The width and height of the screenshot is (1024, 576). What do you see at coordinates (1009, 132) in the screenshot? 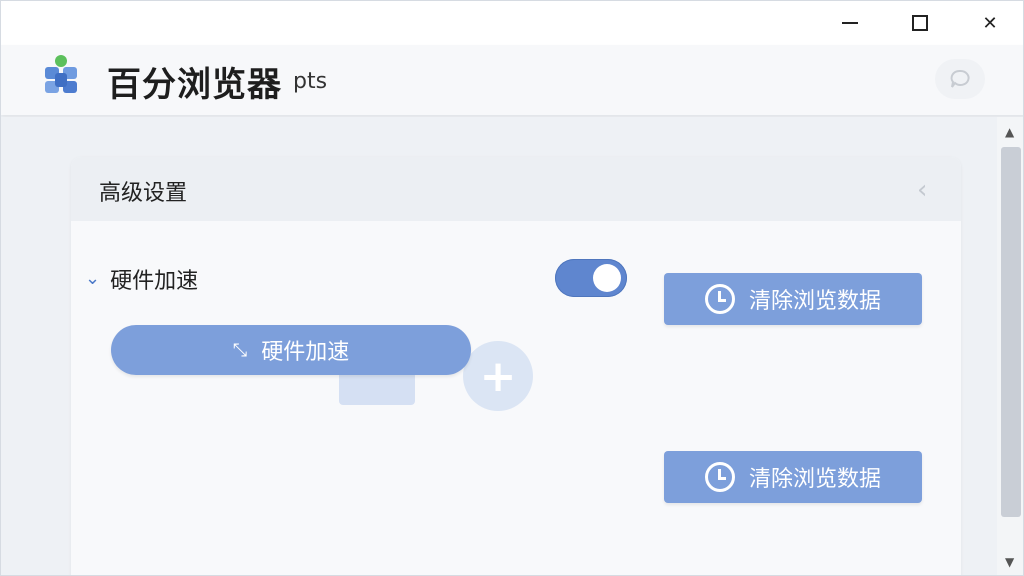
I see `scroll-up-icon: ▲` at bounding box center [1009, 132].